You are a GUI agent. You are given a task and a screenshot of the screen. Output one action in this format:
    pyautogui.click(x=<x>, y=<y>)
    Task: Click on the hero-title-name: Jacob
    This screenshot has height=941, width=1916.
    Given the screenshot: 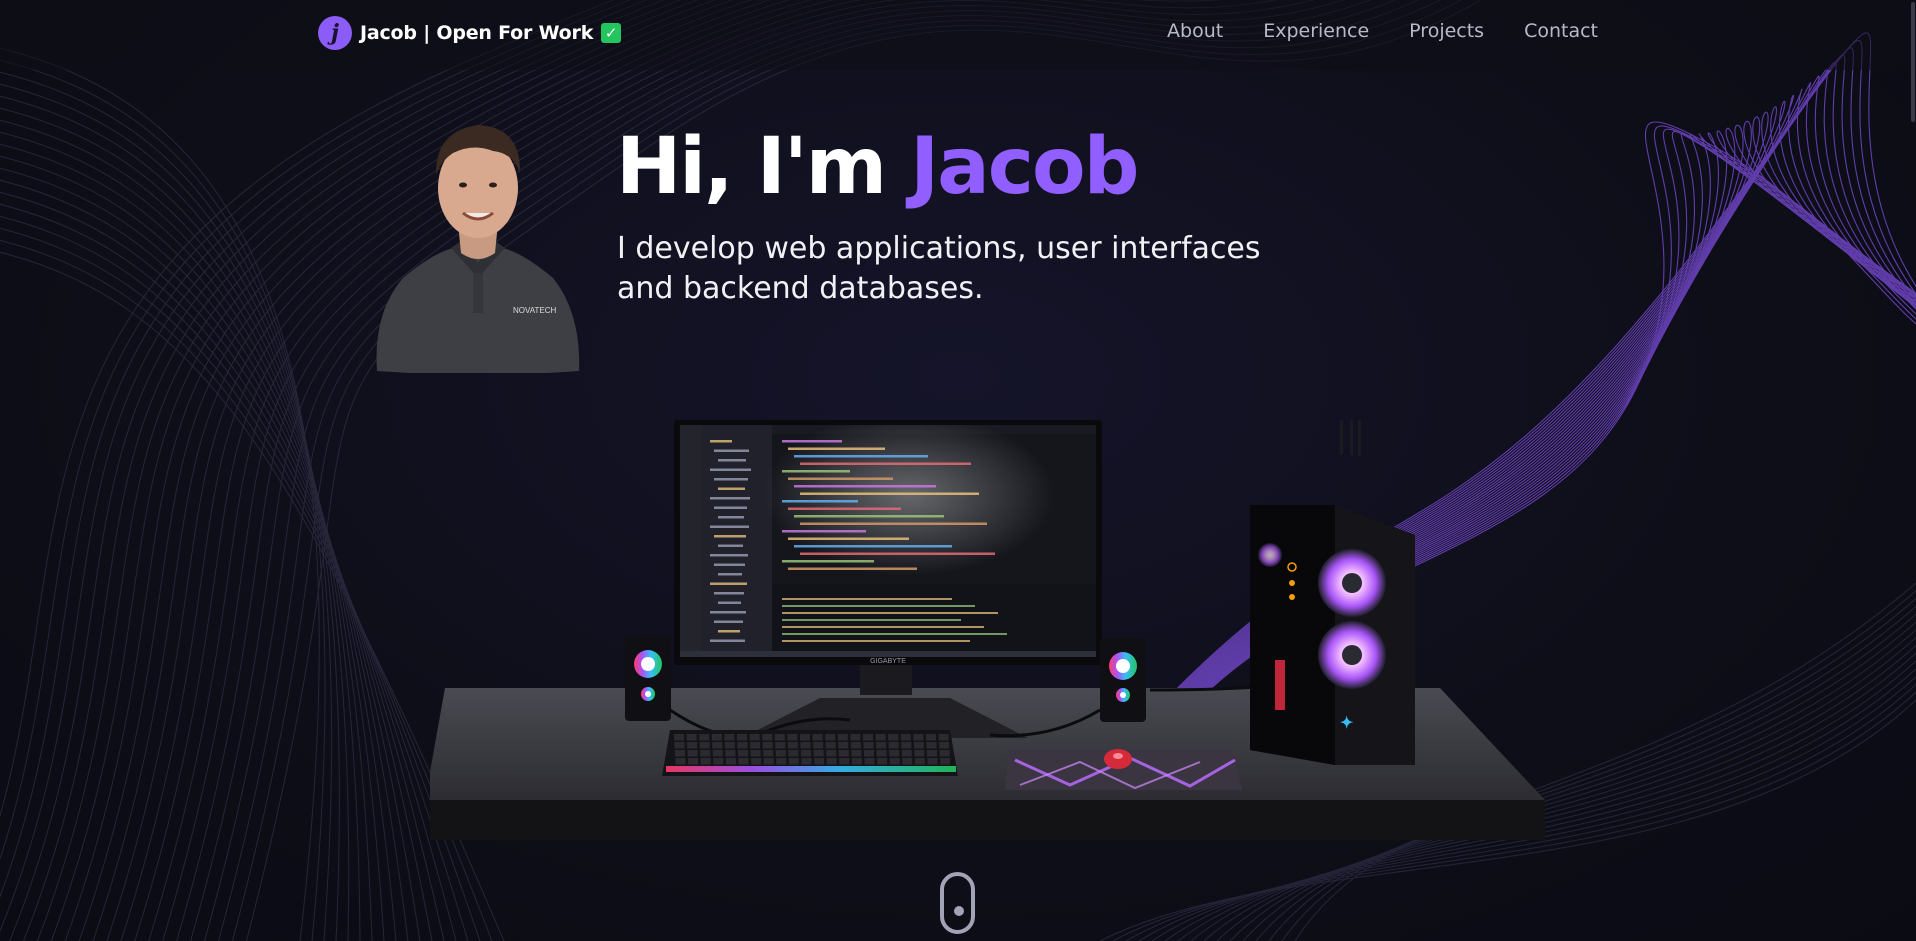 What is the action you would take?
    pyautogui.click(x=1024, y=167)
    